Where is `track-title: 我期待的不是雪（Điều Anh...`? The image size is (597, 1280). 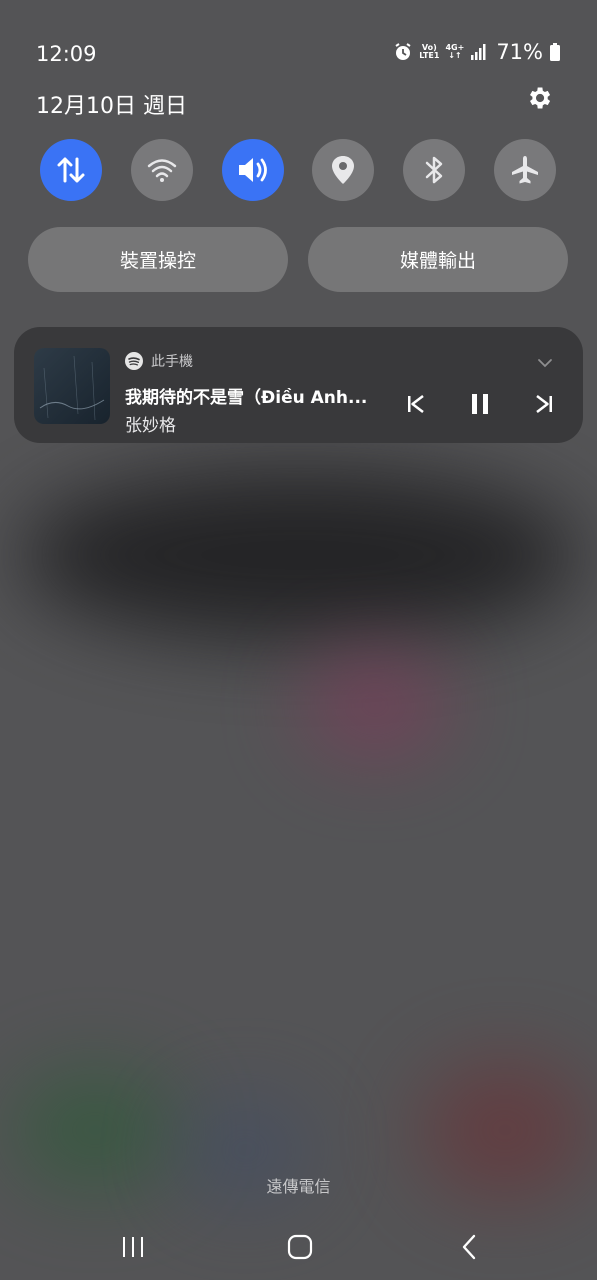 track-title: 我期待的不是雪（Điều Anh... is located at coordinates (246, 398).